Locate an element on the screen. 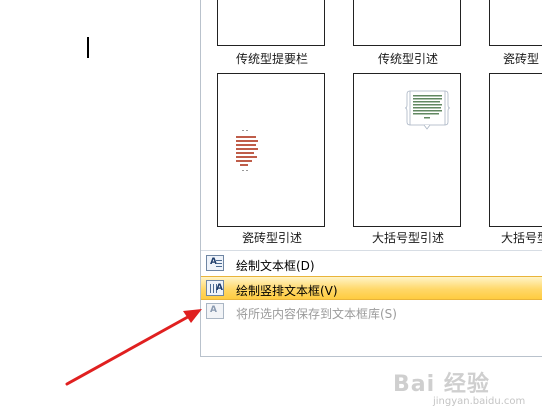 The height and width of the screenshot is (419, 542). baidu-jingyan-watermark: Bai 经验 jingyan.baidu.com is located at coordinates (466, 388).